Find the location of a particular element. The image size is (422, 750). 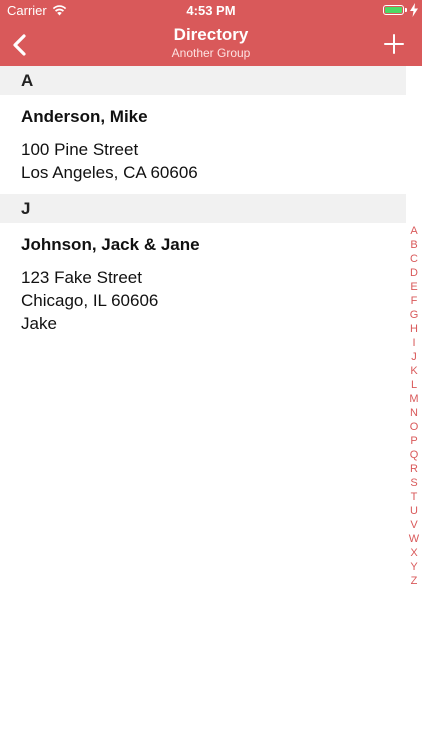

alphabet-index: ABCDEFGHIJKLMNOPQRSTUVWXYZ is located at coordinates (414, 406).